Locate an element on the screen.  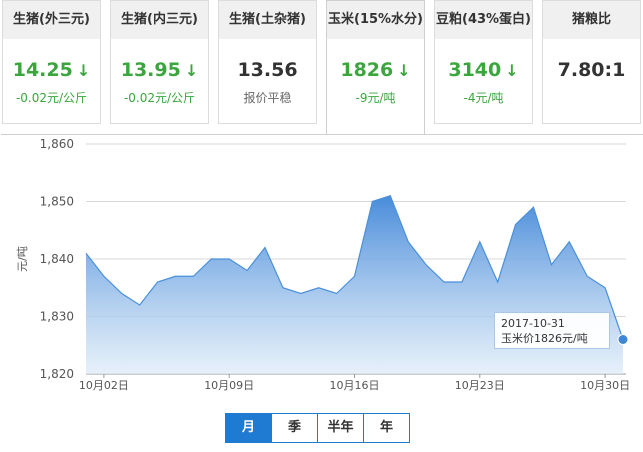
x-tick-label: 10月23日 is located at coordinates (480, 385).